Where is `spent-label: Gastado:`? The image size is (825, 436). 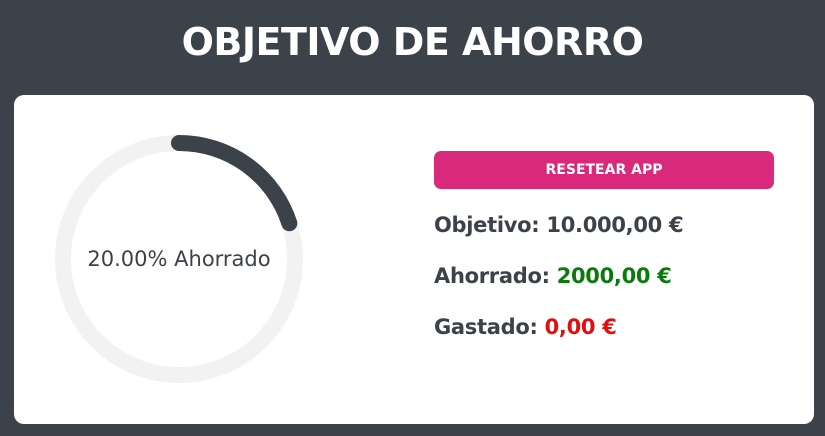
spent-label: Gastado: is located at coordinates (486, 327).